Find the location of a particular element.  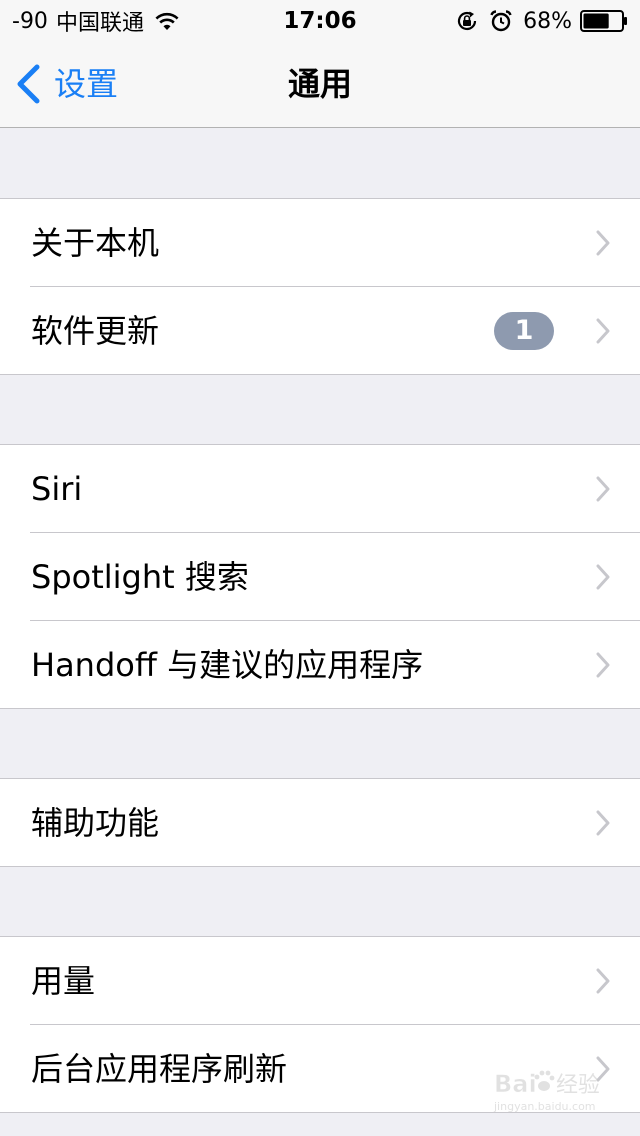

cell-label: Handoff 与建议的应用程序 is located at coordinates (227, 664).